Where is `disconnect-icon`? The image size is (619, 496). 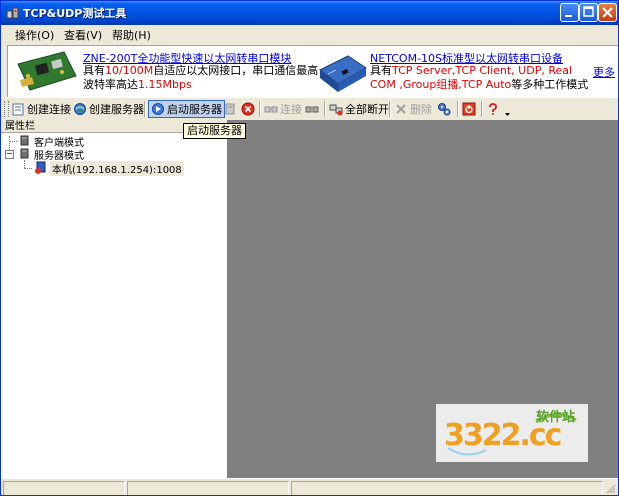 disconnect-icon is located at coordinates (312, 109).